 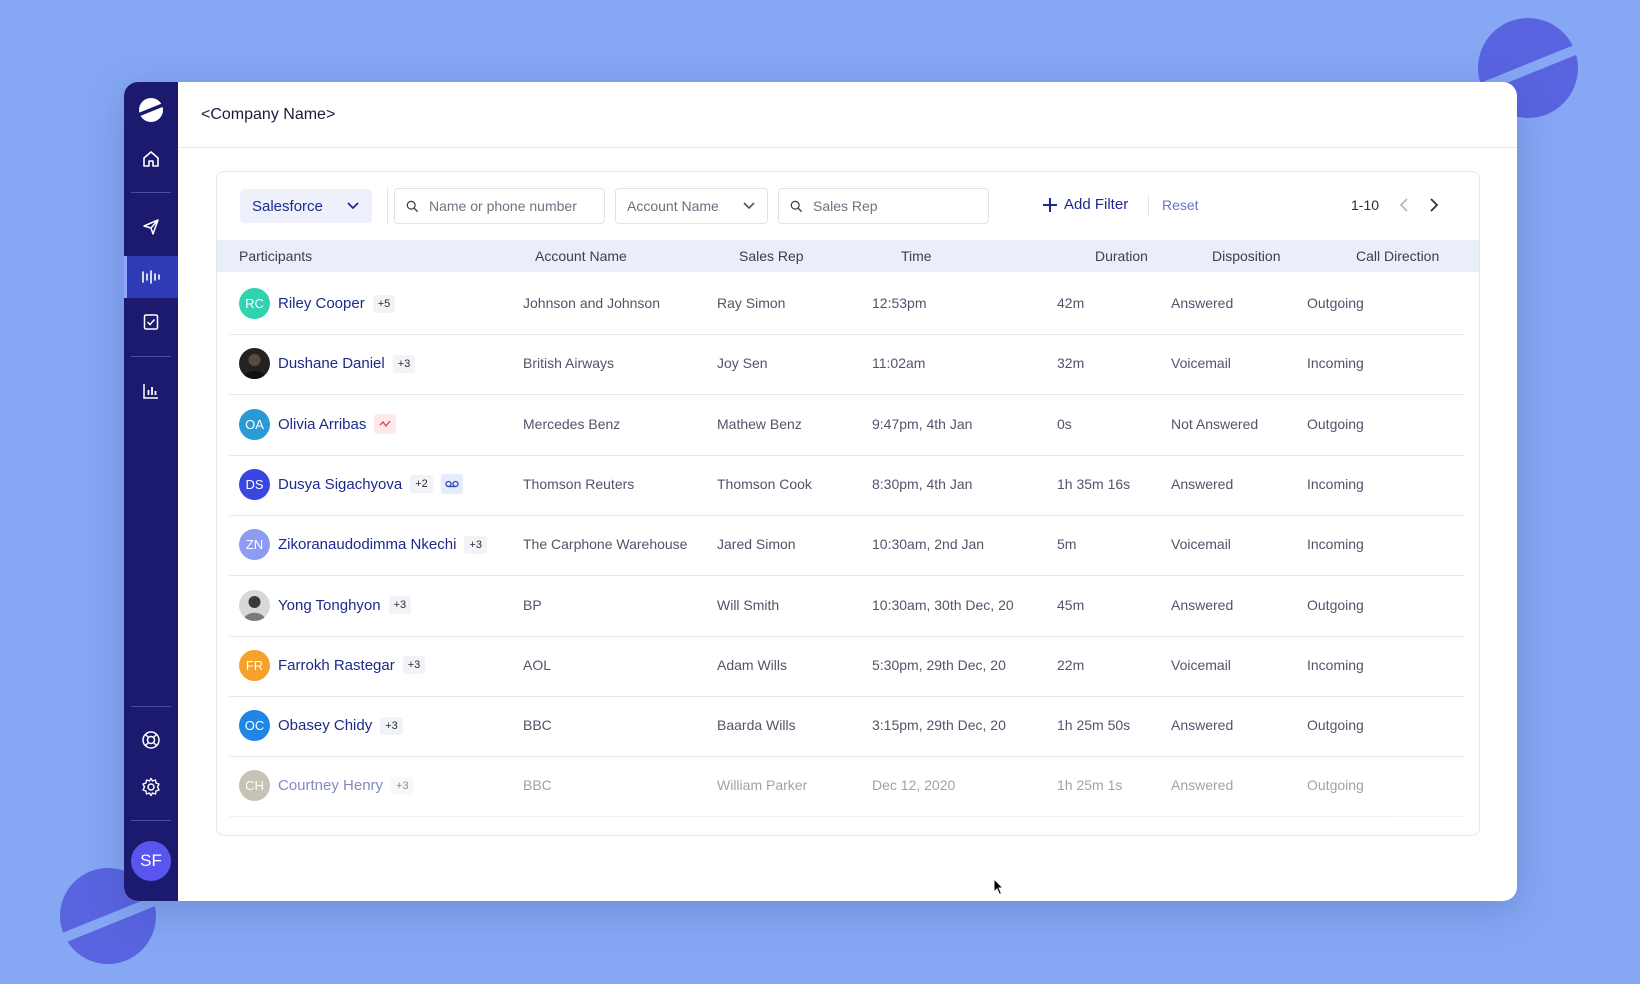 I want to click on participant-name-link: Olivia Arribas, so click(x=322, y=424).